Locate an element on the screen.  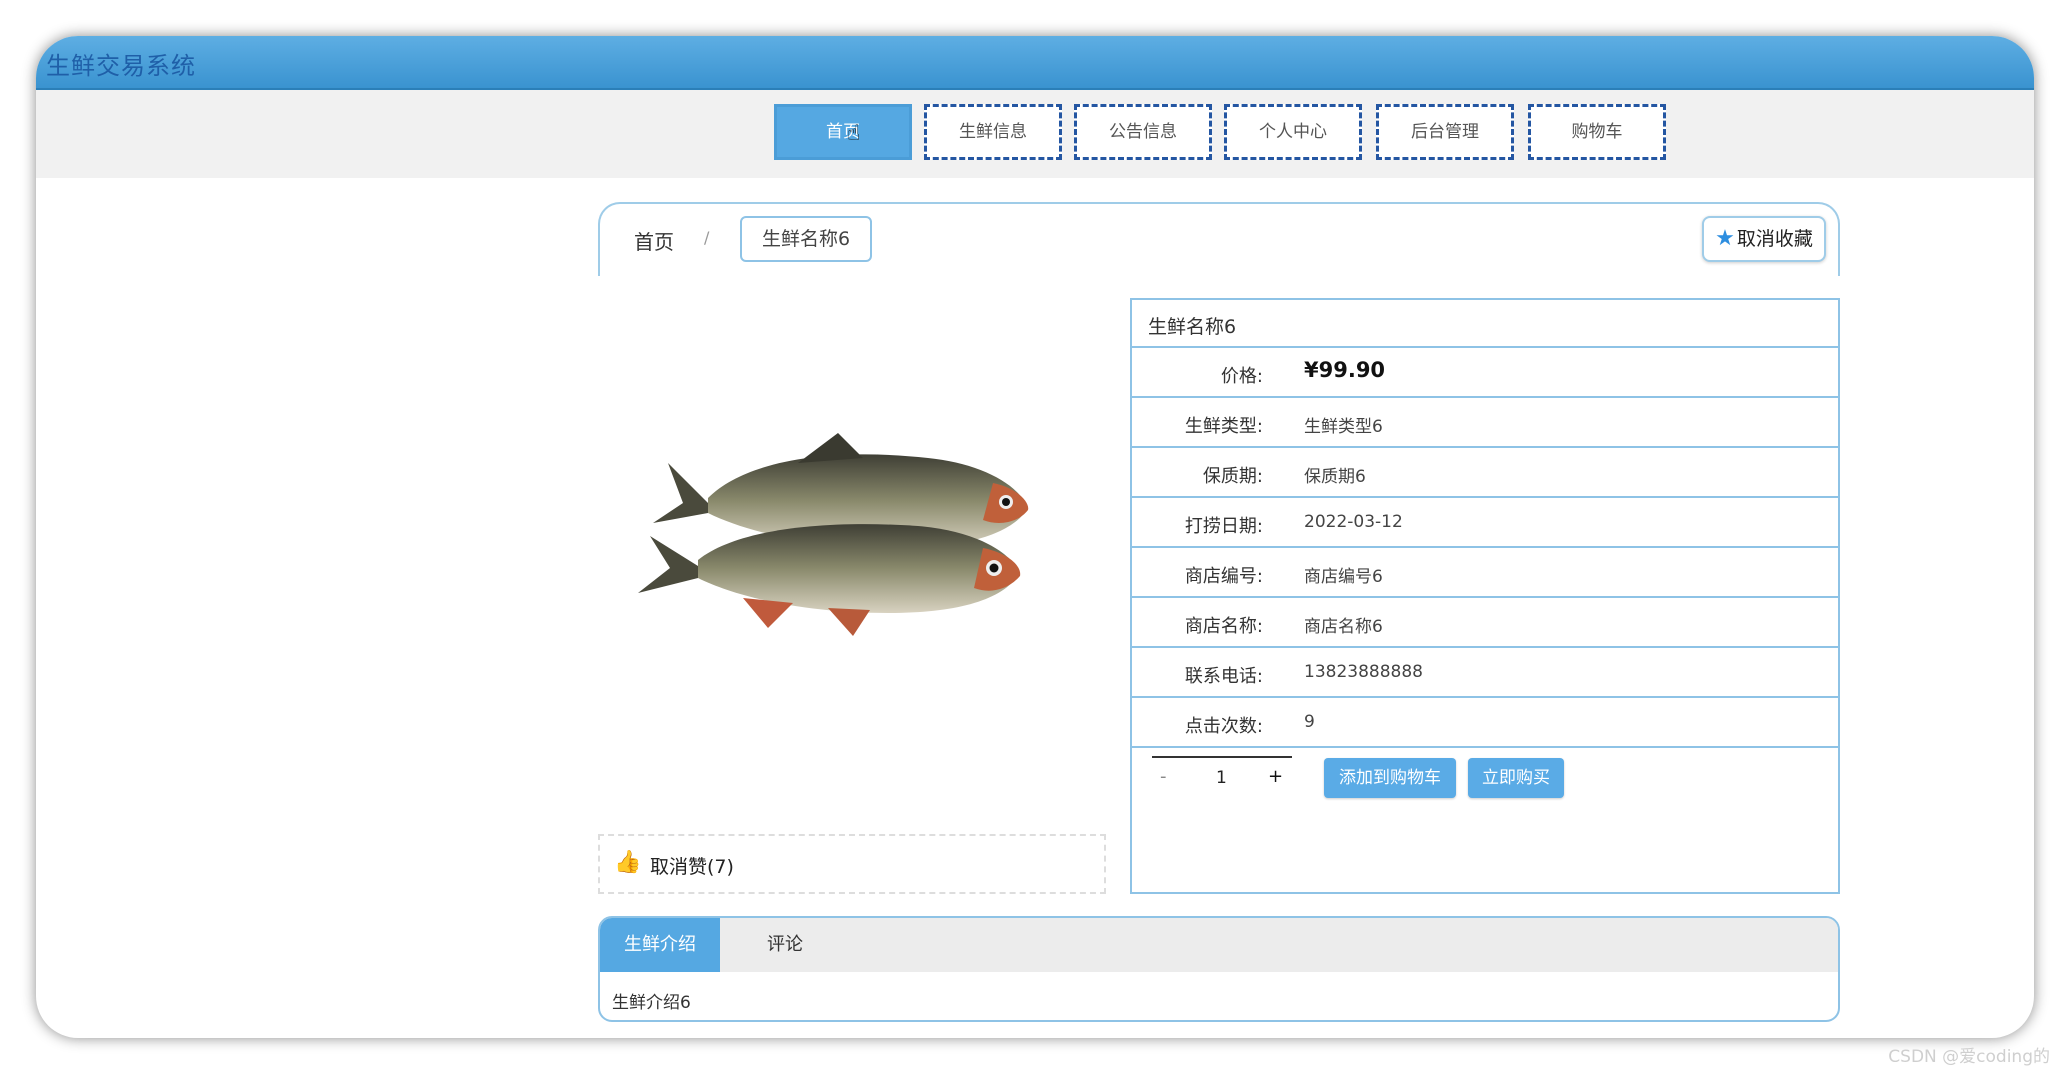
nav-item-label: 购物车 is located at coordinates (1597, 132).